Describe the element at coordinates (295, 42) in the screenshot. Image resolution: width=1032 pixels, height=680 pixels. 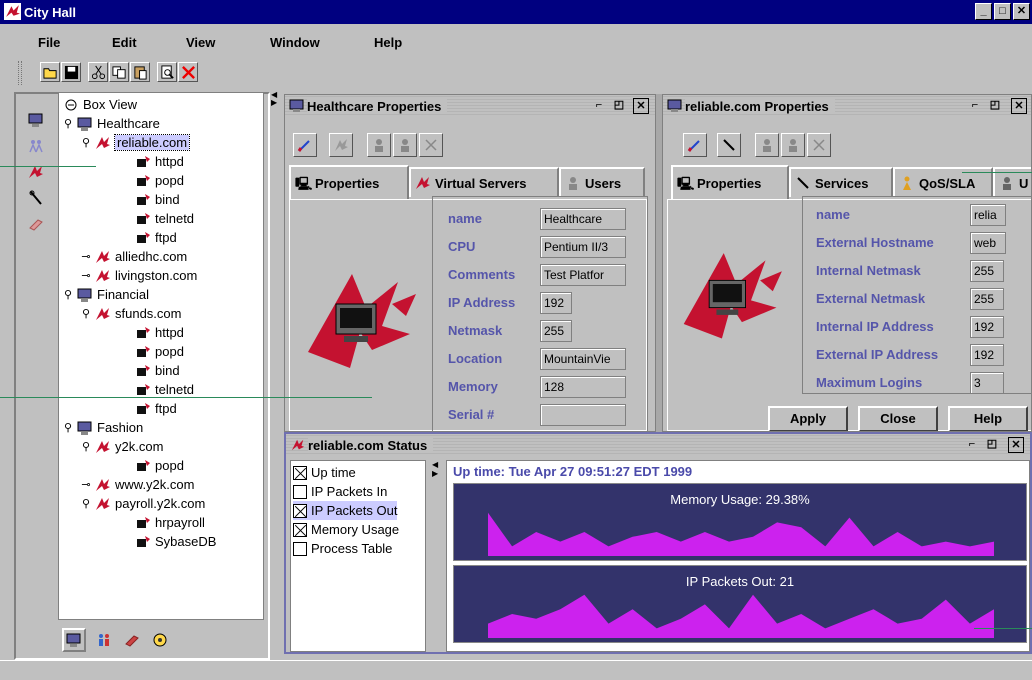
I see `menu-window: Window` at that location.